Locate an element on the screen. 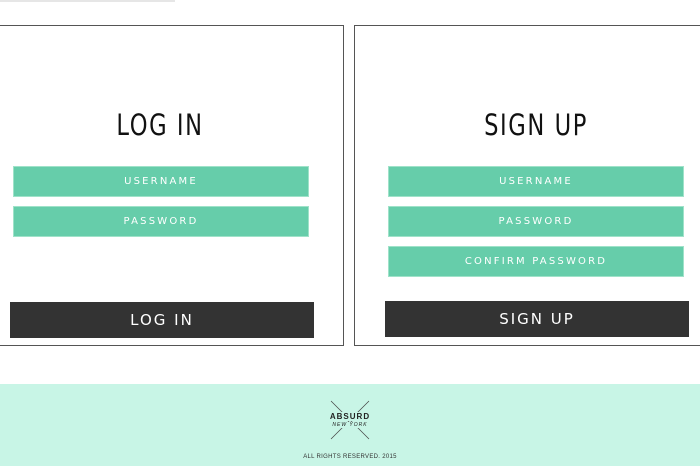  login-title: LOG IN is located at coordinates (160, 125).